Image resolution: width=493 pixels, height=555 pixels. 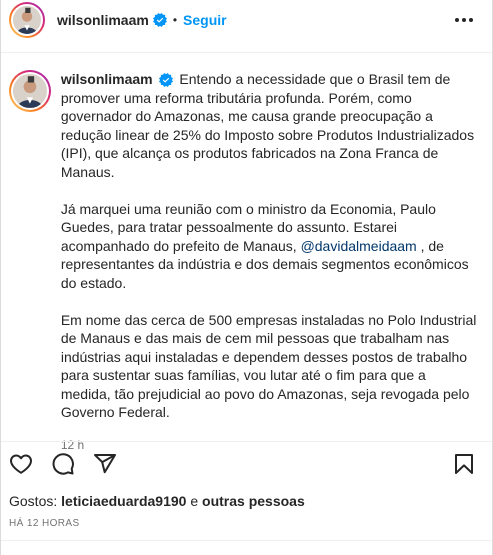 What do you see at coordinates (103, 20) in the screenshot?
I see `header-username: wilsonlimaam` at bounding box center [103, 20].